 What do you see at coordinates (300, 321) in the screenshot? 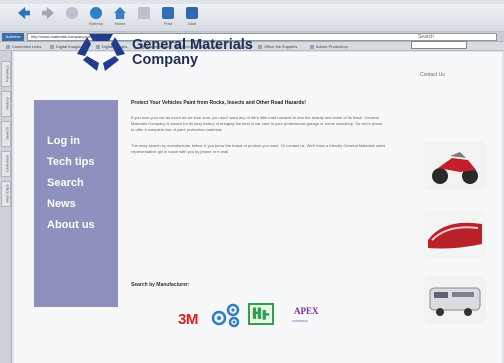
I see `manufacturer-apex-subtitle: COATINGS` at bounding box center [300, 321].